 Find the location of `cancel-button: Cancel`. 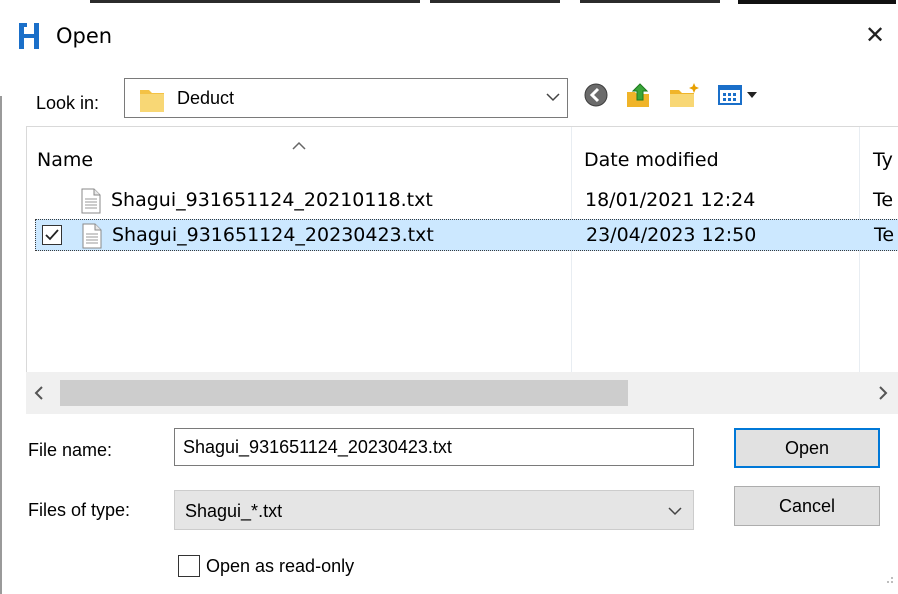

cancel-button: Cancel is located at coordinates (807, 506).